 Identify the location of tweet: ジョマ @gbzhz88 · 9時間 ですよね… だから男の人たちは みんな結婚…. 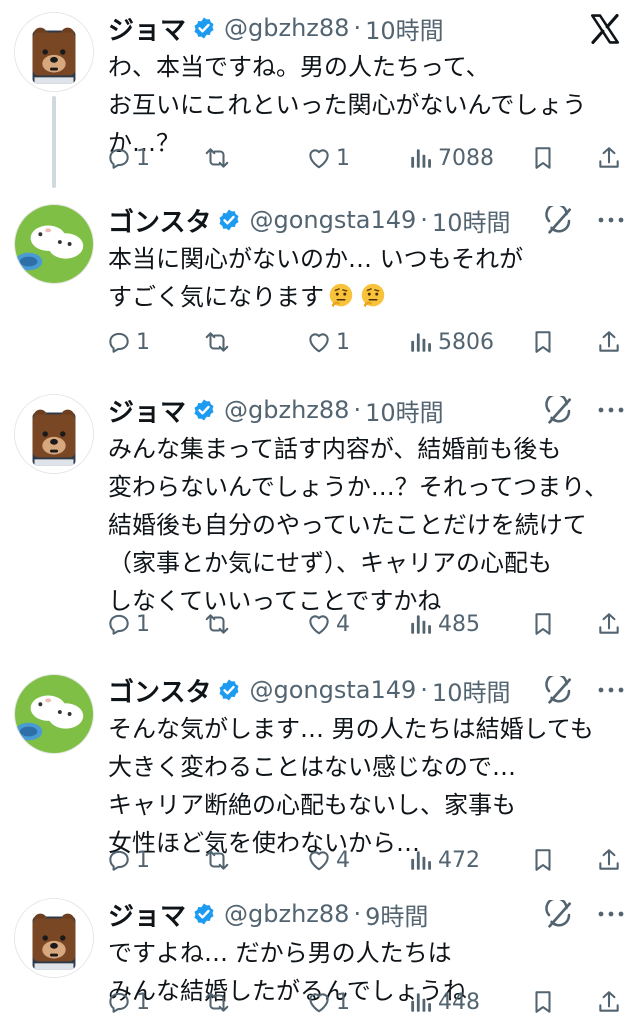
(320, 955).